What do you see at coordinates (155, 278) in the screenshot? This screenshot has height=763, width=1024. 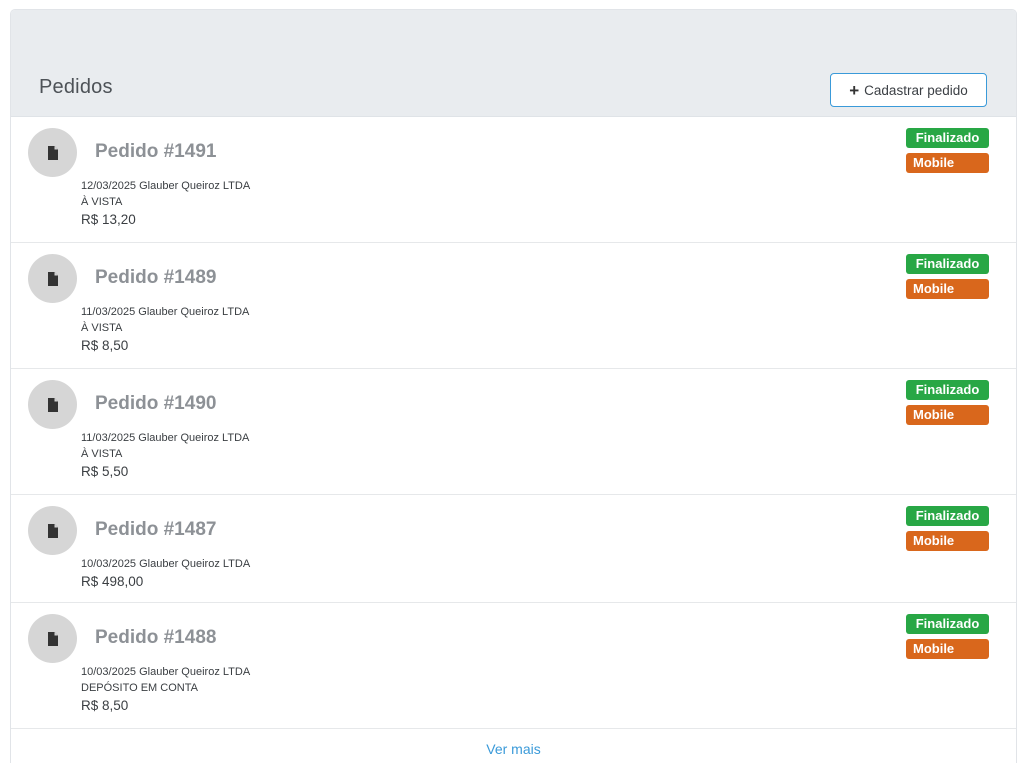 I see `order-title: Pedido #1489` at bounding box center [155, 278].